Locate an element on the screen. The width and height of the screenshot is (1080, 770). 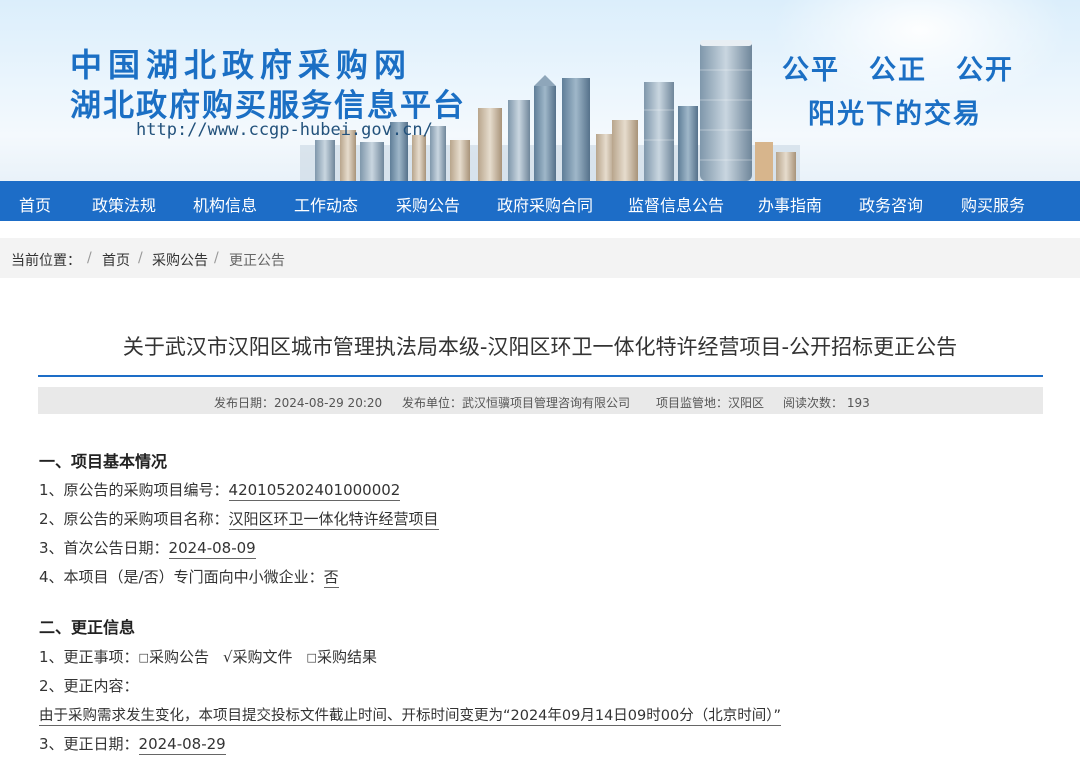
info-sme-only: 4、本项目（是/否）专门面向中小微企业：否 is located at coordinates (189, 577).